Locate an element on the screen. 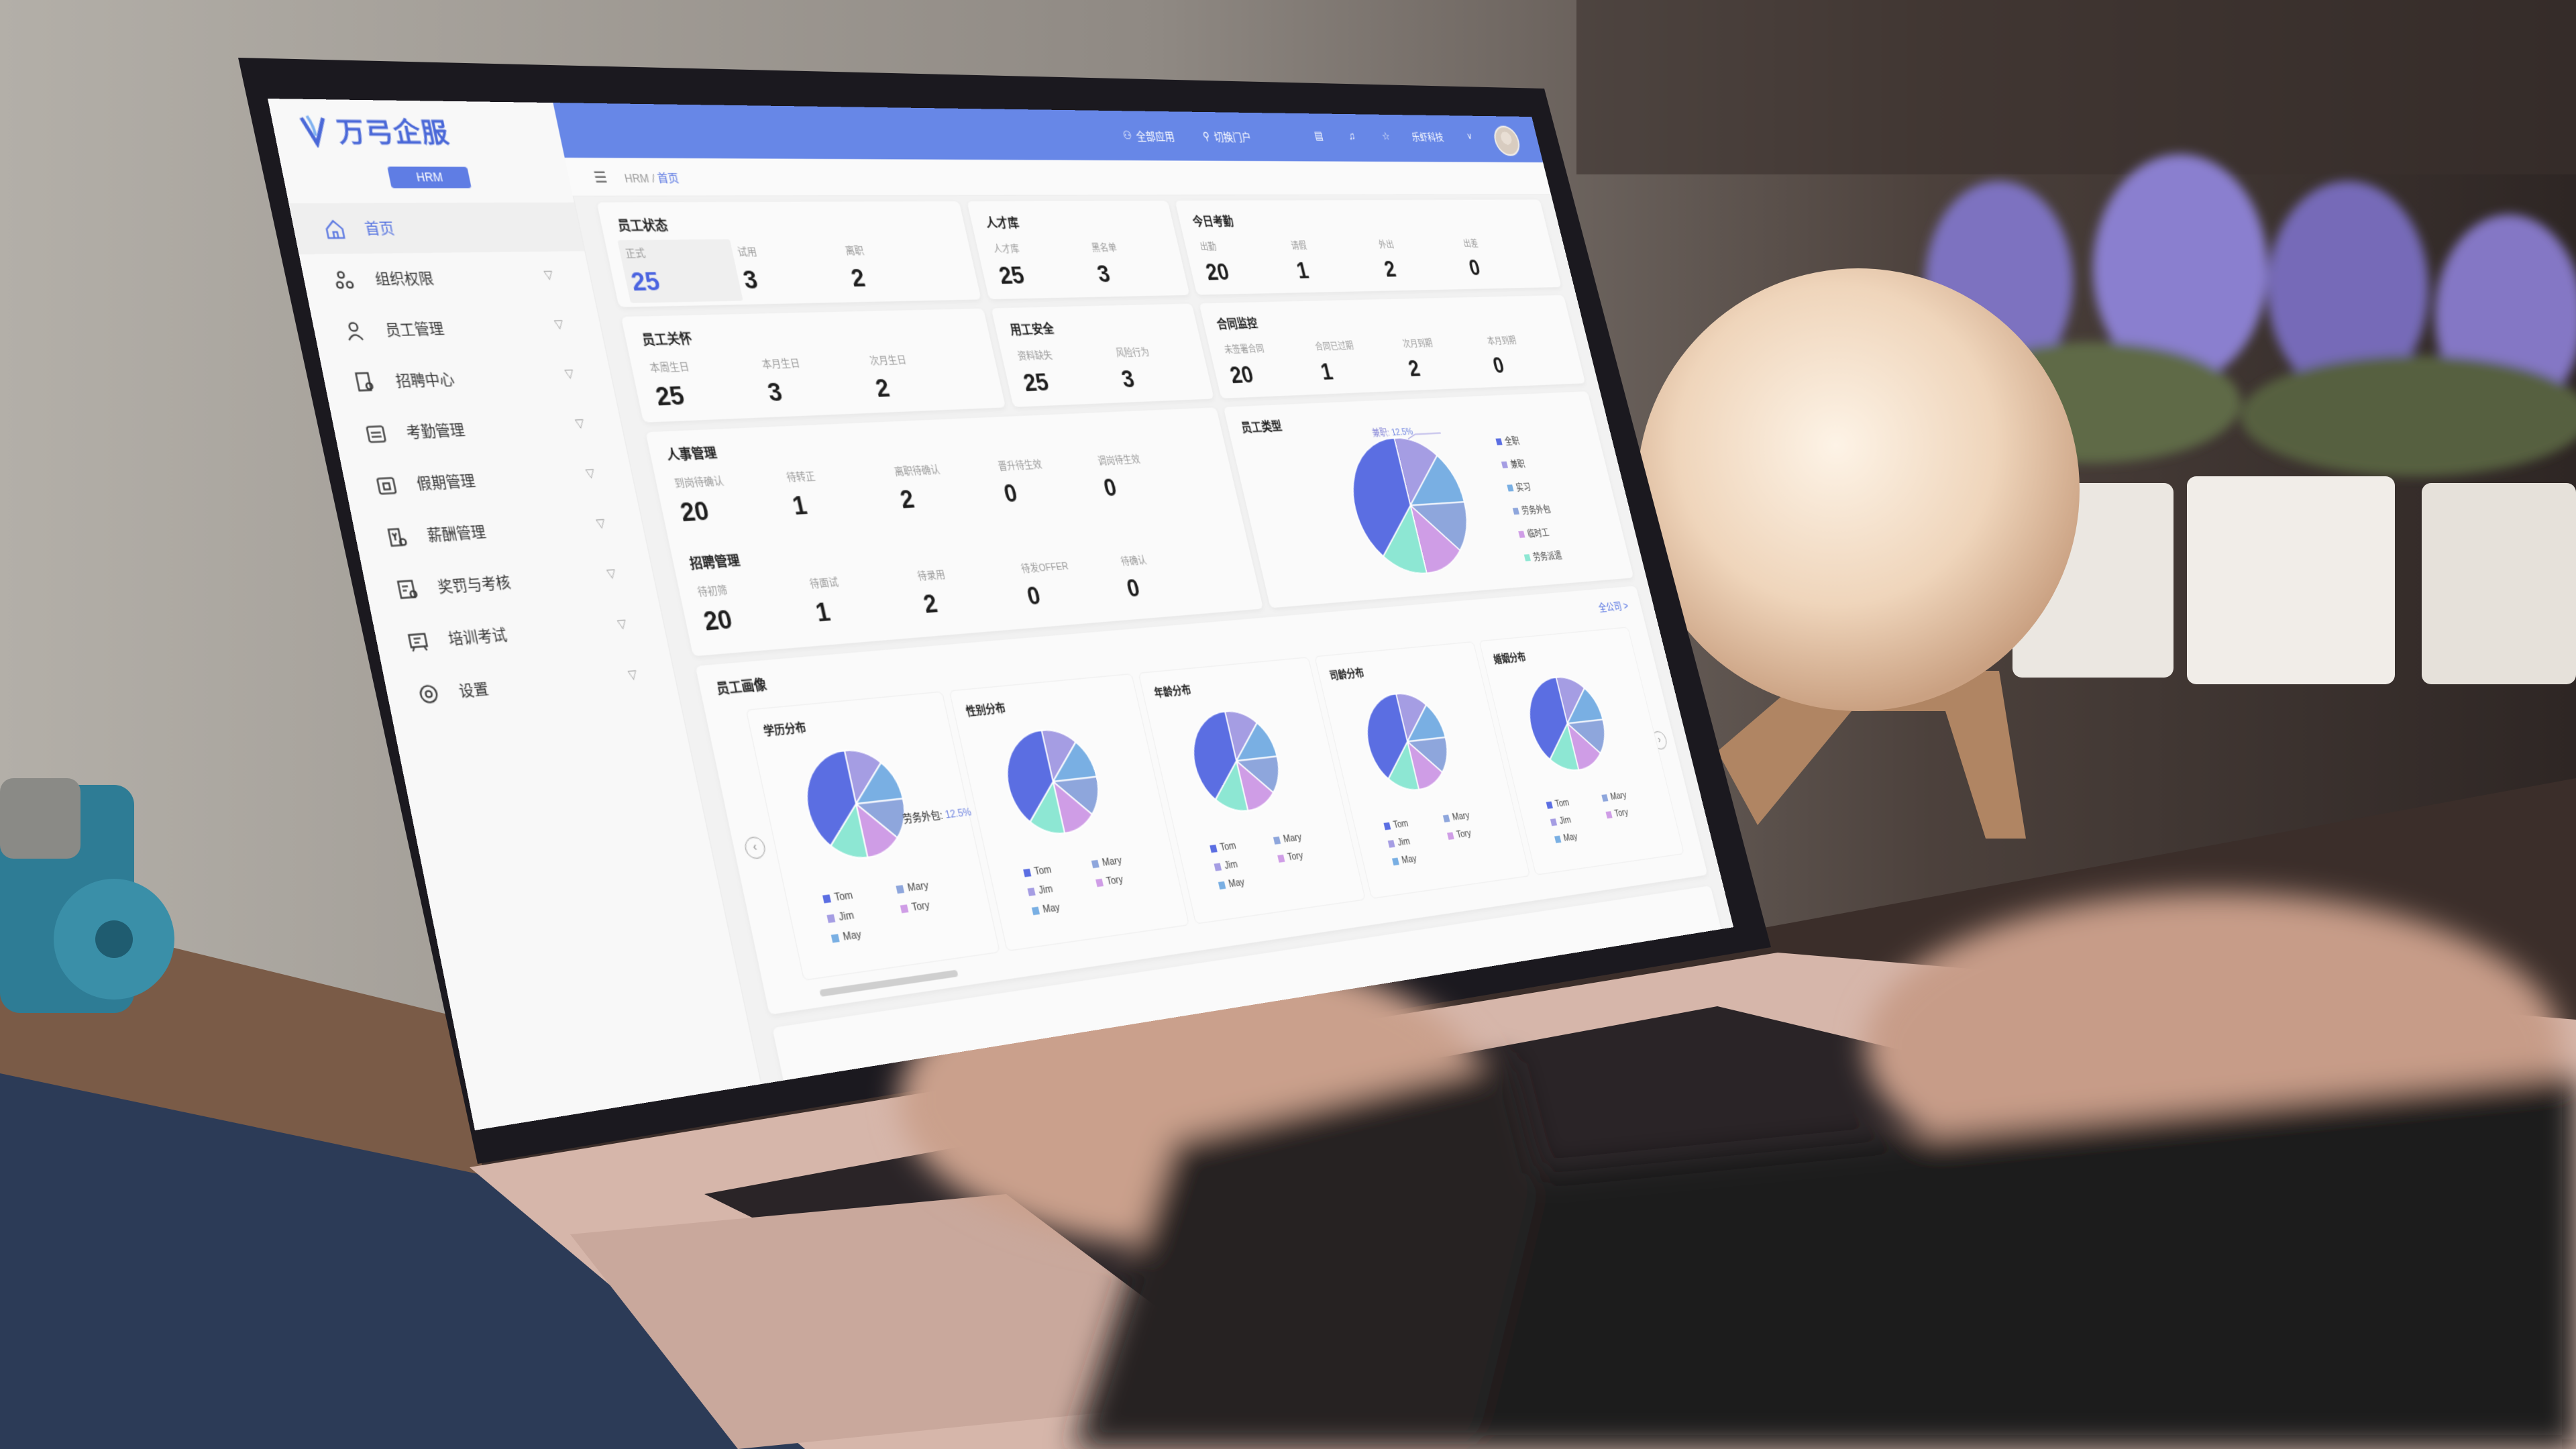 This screenshot has height=1449, width=2576. stat-item: 待确认 0 is located at coordinates (1169, 576).